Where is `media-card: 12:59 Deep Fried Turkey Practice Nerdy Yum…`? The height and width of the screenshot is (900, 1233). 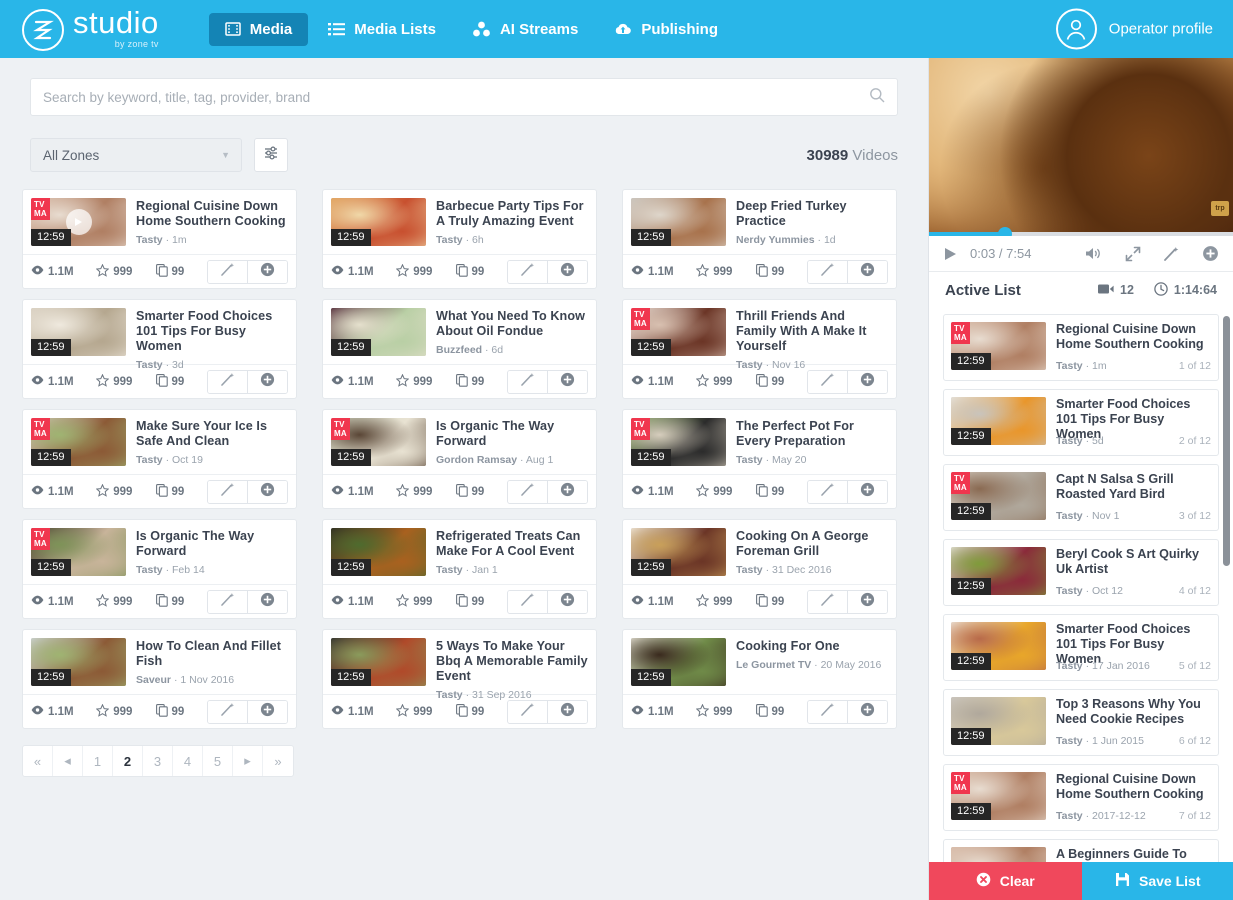
media-card: 12:59 Deep Fried Turkey Practice Nerdy Yum… is located at coordinates (759, 239).